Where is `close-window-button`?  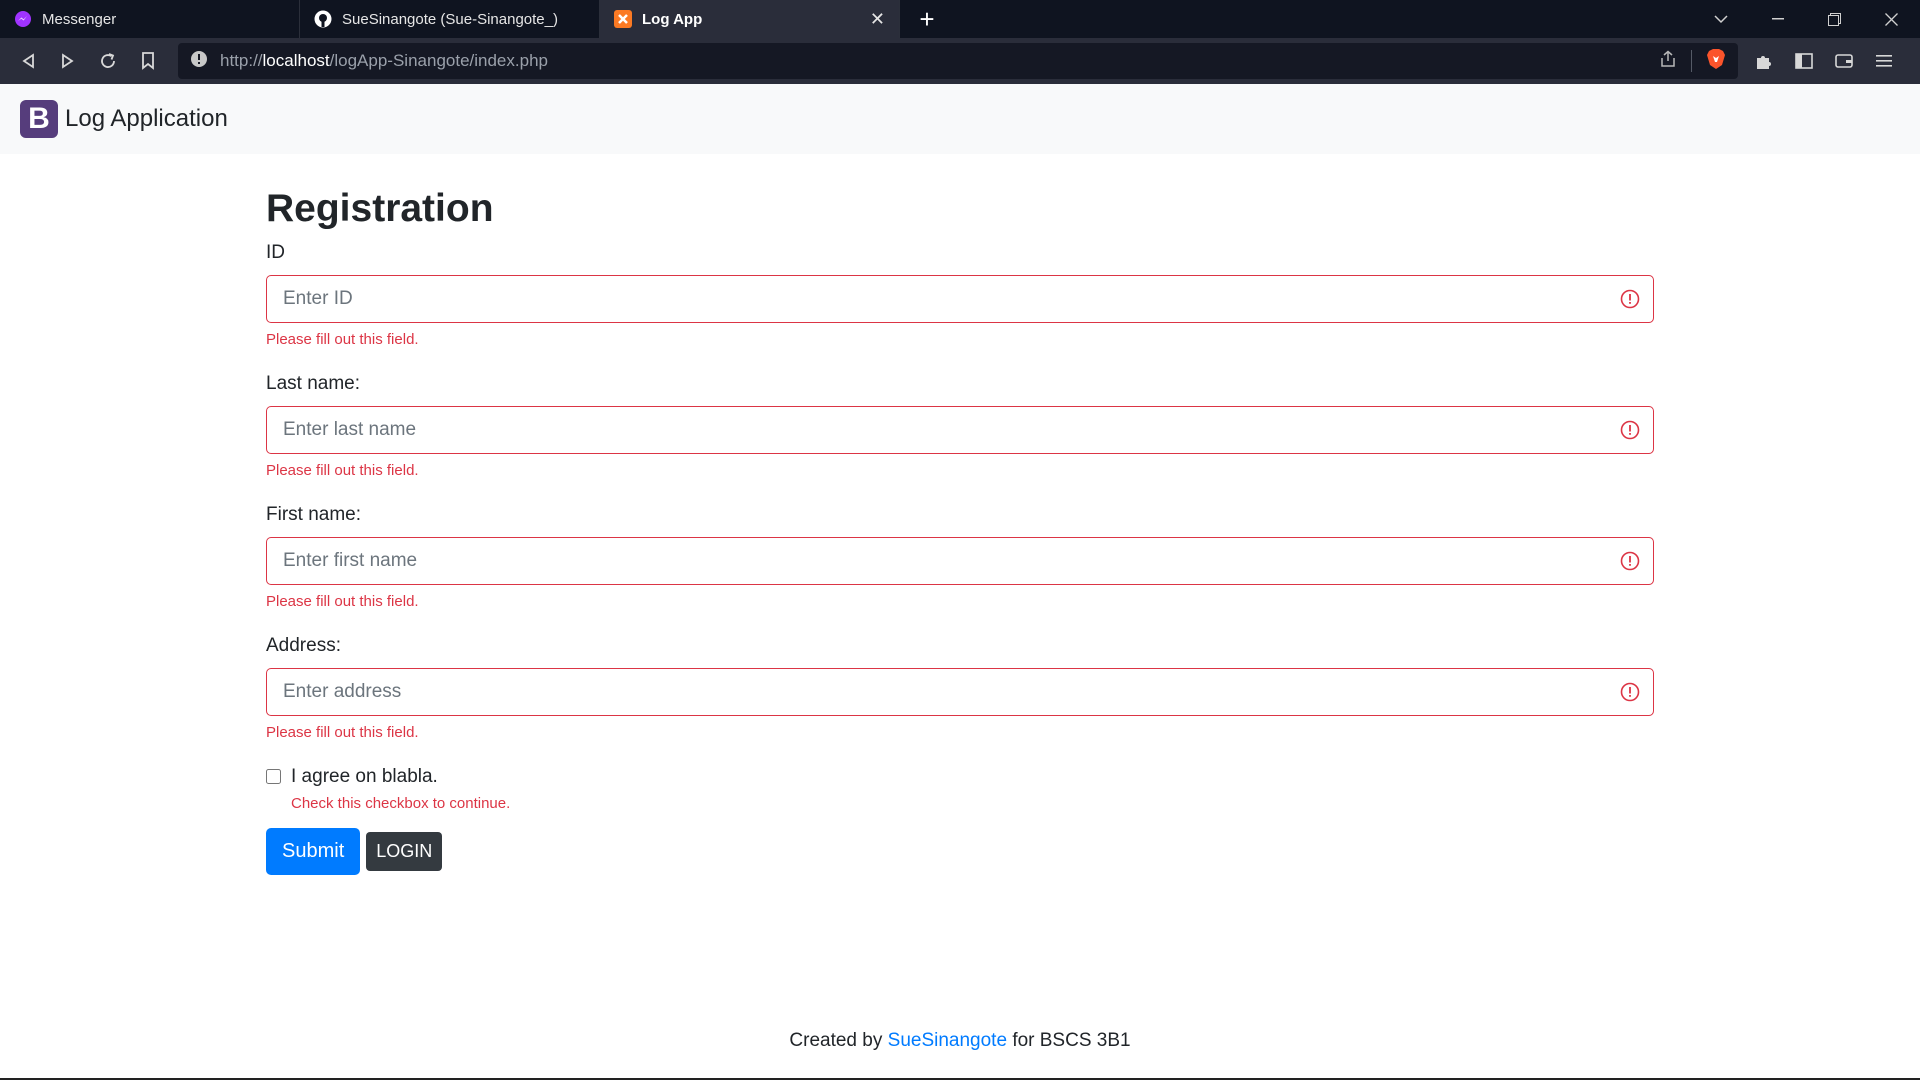
close-window-button is located at coordinates (1891, 19).